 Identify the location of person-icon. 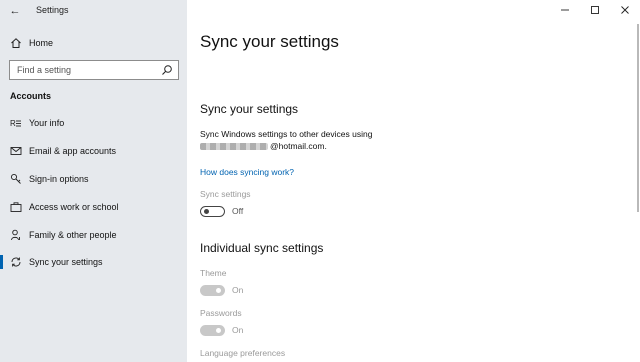
(16, 235).